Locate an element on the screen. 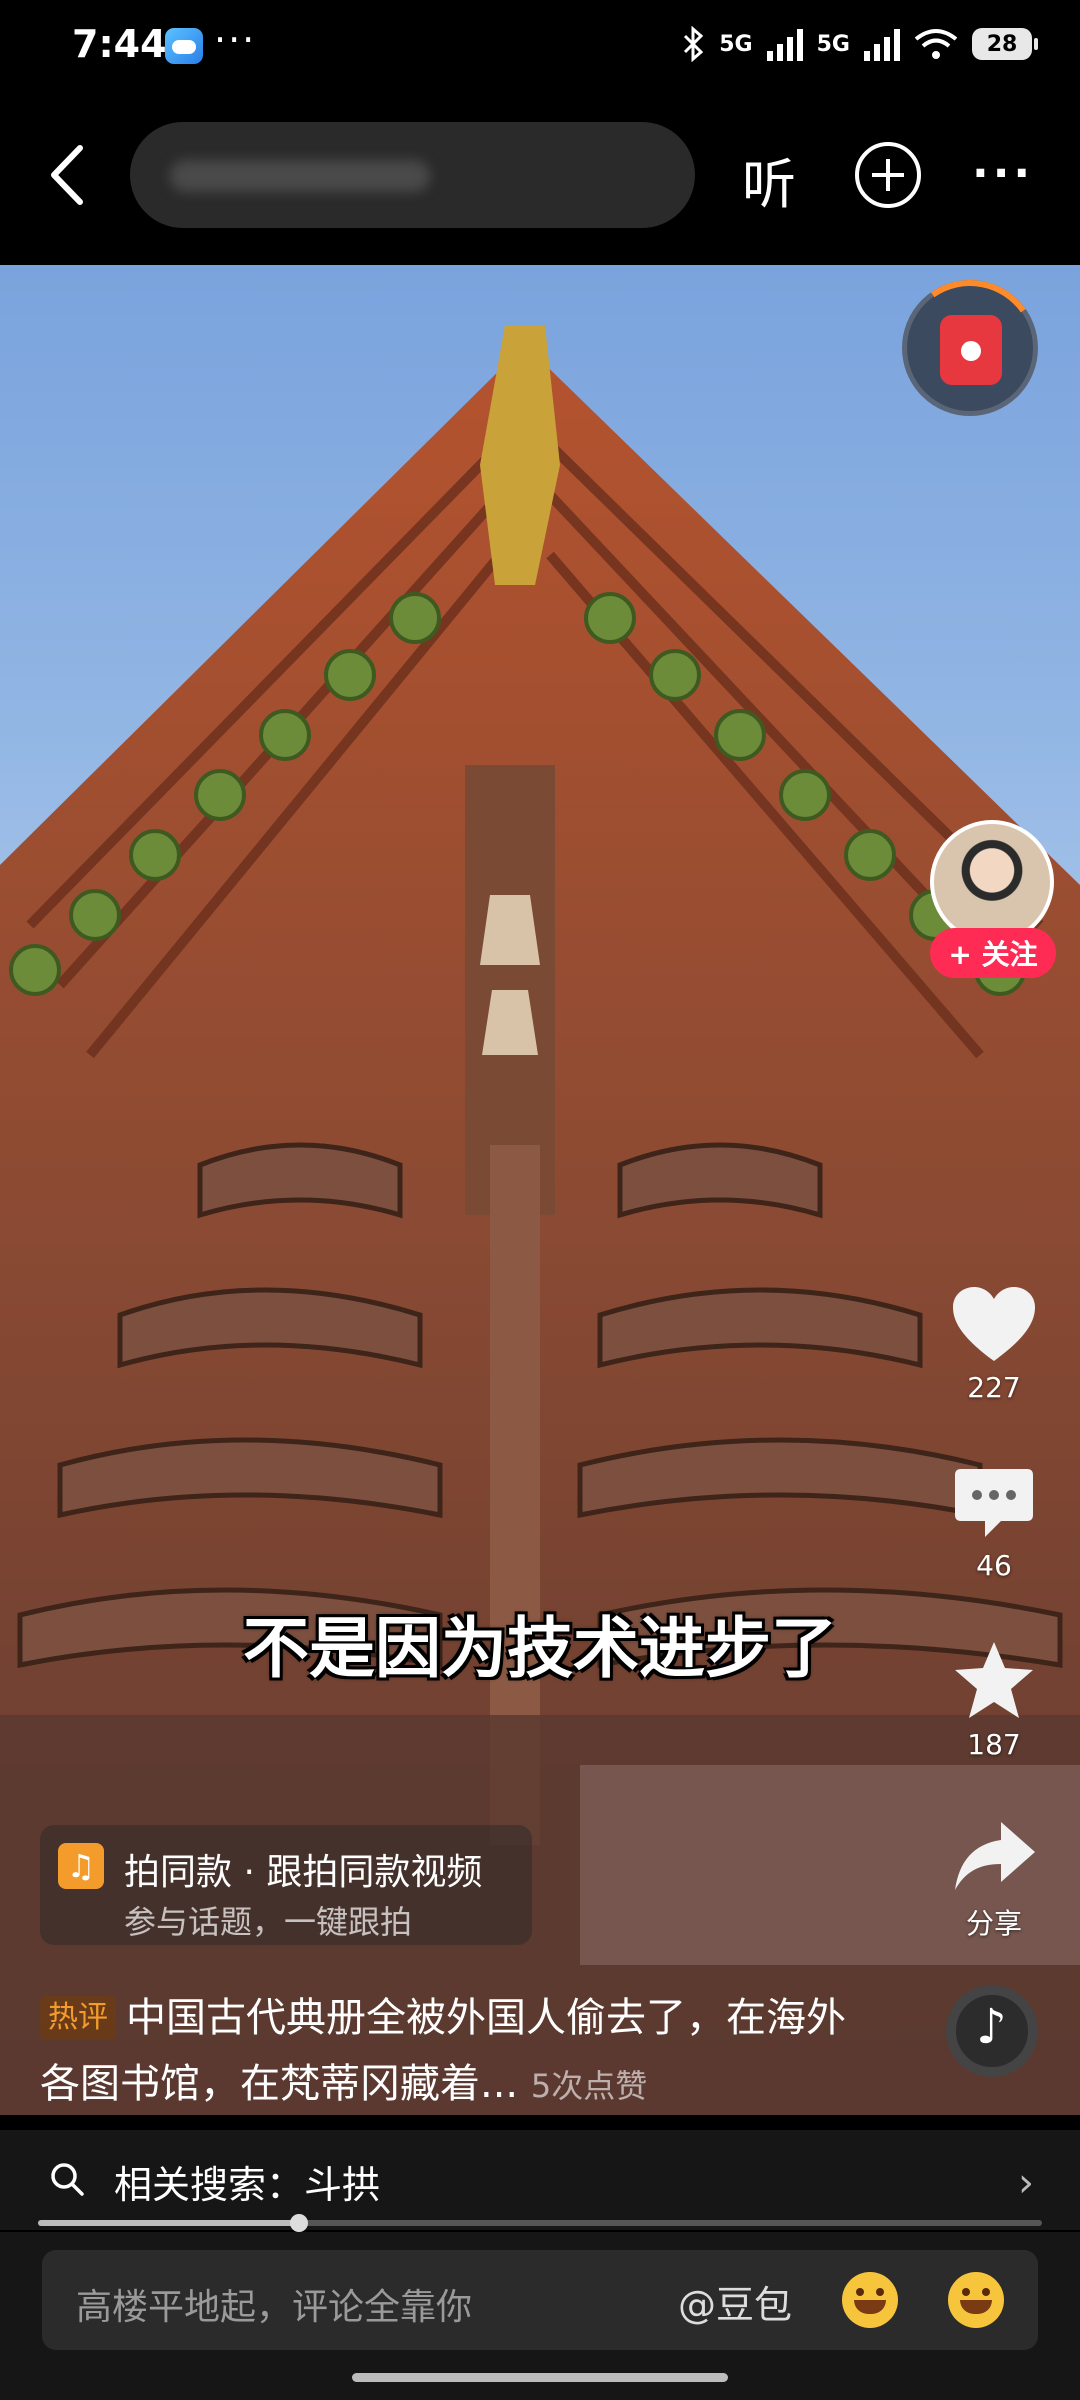  related-search-bar: 相关搜索：斗拱 › is located at coordinates (540, 2180).